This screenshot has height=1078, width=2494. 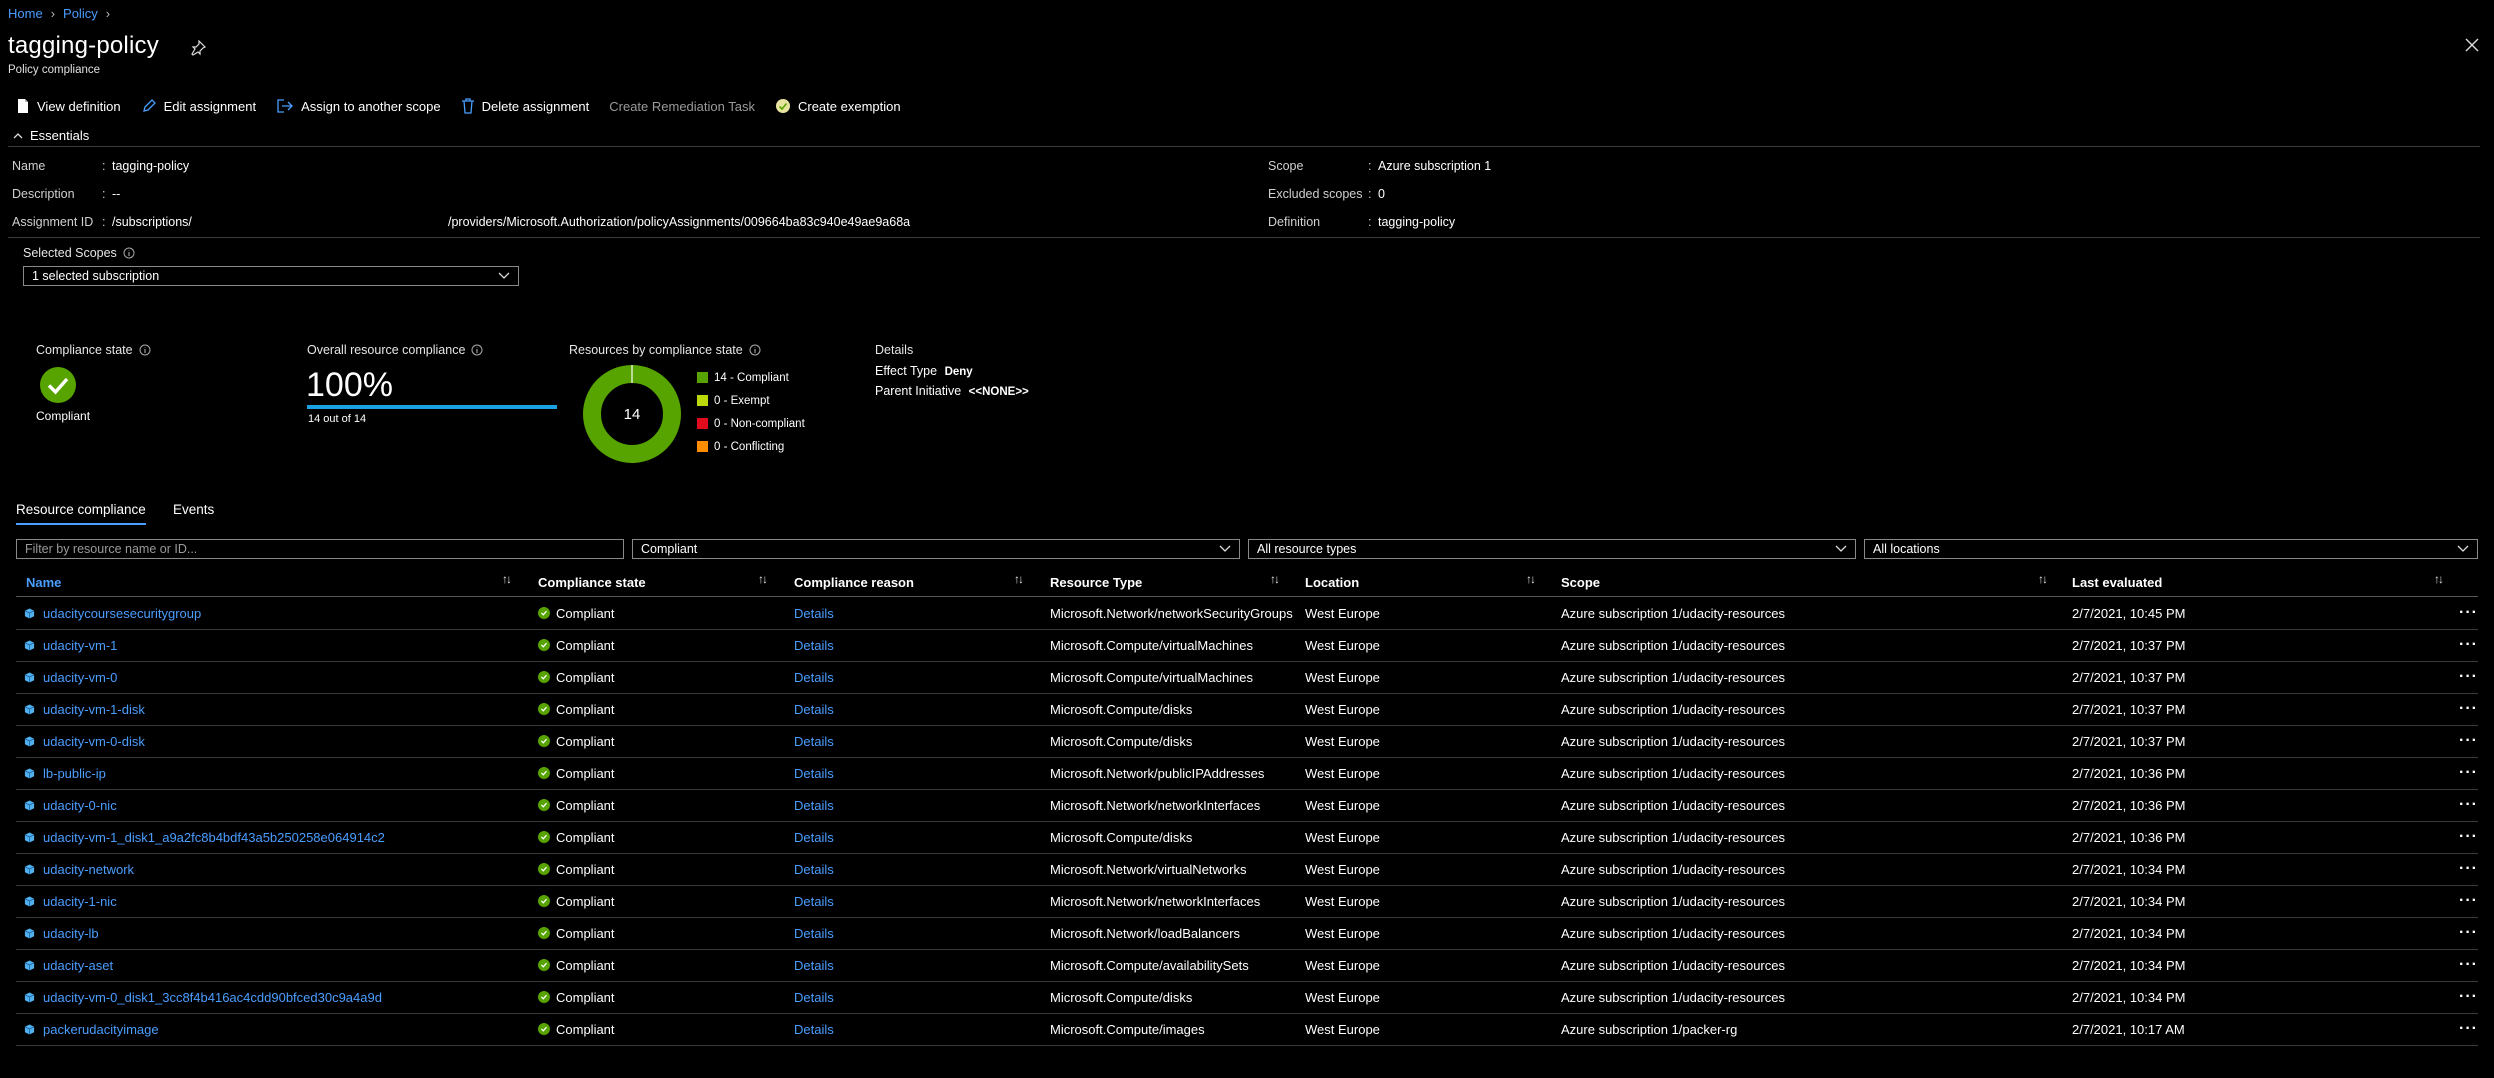 What do you see at coordinates (94, 709) in the screenshot?
I see `resource-name-link: udacity-vm-1-disk` at bounding box center [94, 709].